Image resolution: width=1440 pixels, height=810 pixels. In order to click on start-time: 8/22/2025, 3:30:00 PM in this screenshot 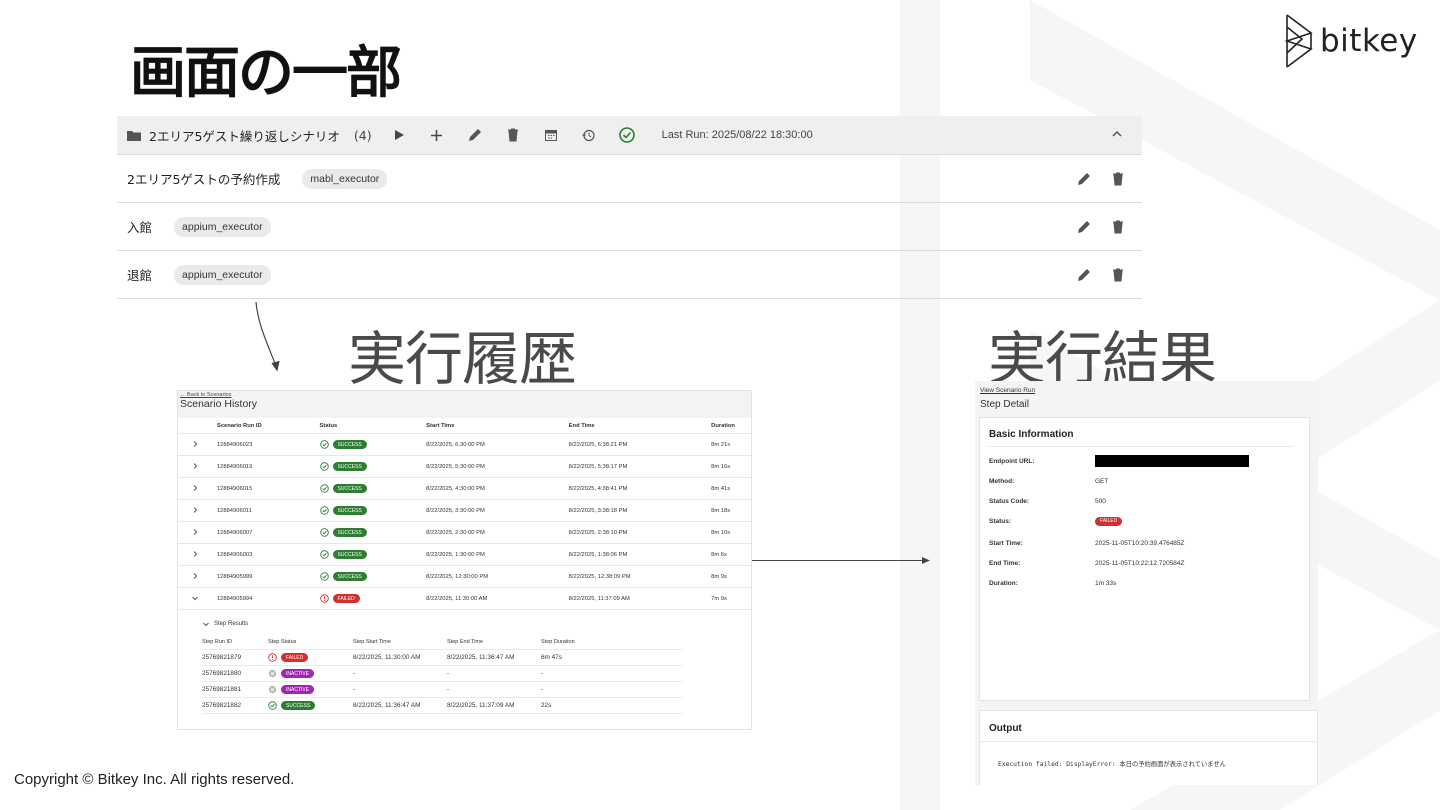, I will do `click(455, 510)`.